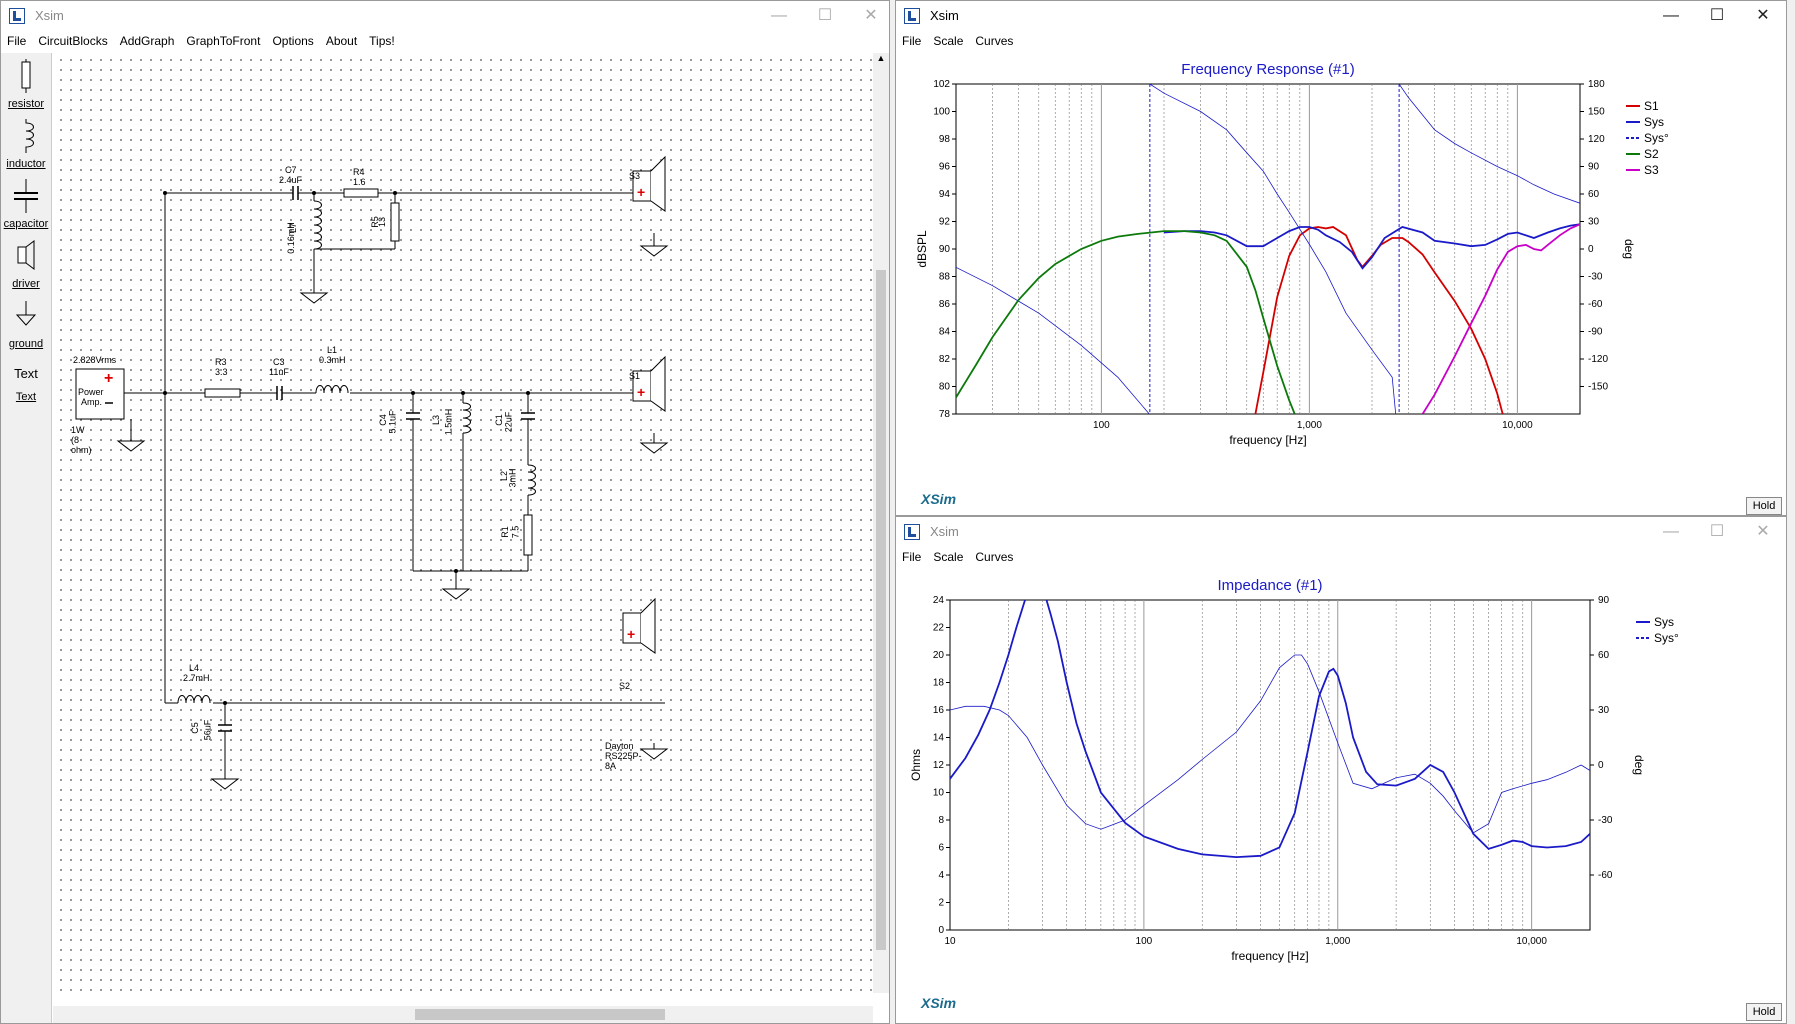 The image size is (1795, 1024). What do you see at coordinates (26, 284) in the screenshot?
I see `palette-label-driver: driver` at bounding box center [26, 284].